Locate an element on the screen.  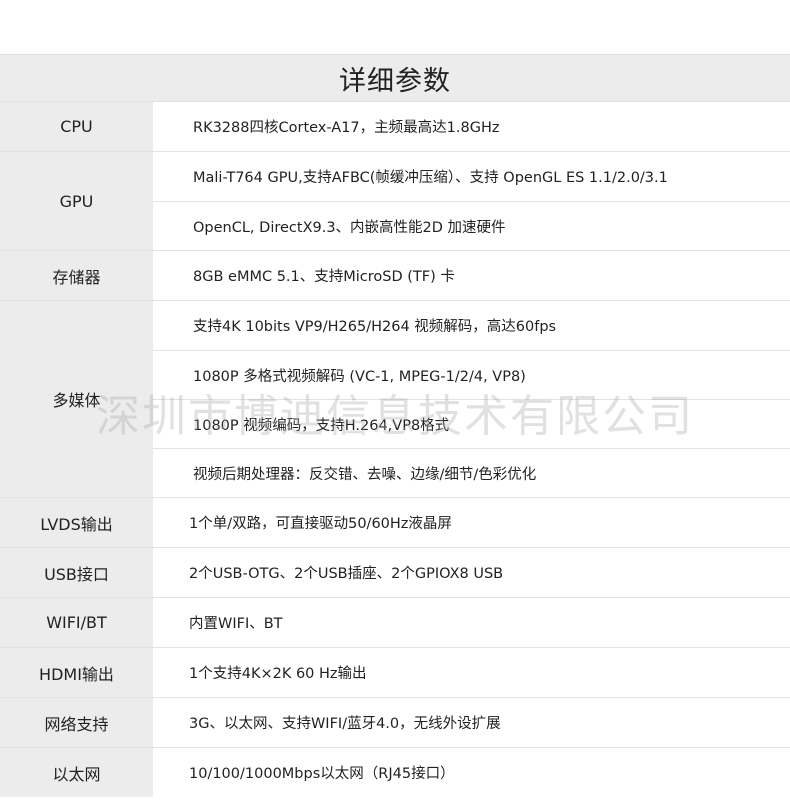
spec-label-ethernet: 以太网 is located at coordinates (76, 772).